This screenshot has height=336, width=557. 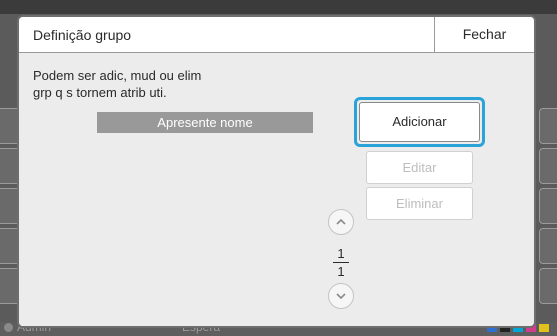 I want to click on delete-button: Eliminar, so click(x=419, y=203).